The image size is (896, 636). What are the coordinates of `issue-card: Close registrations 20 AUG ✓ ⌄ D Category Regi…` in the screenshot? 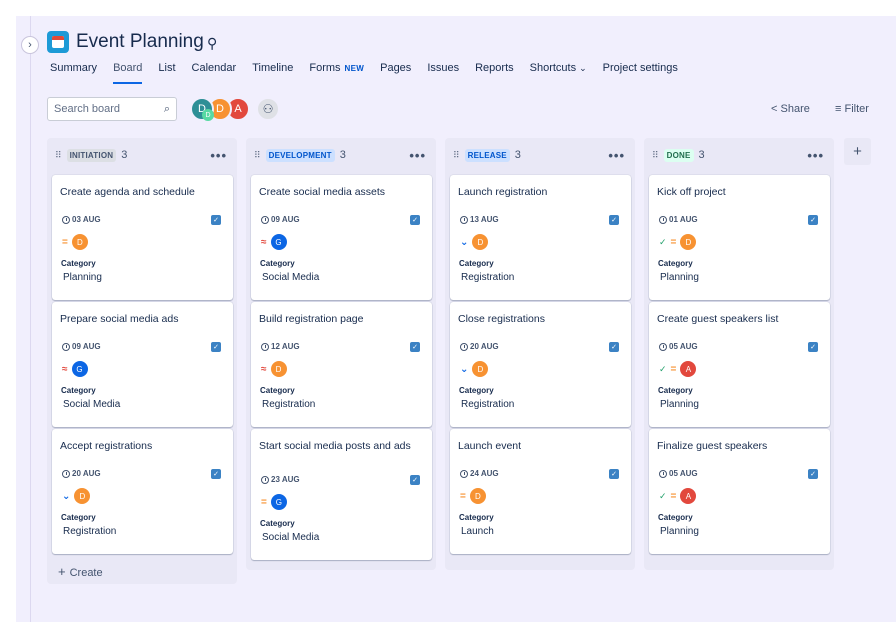 It's located at (540, 364).